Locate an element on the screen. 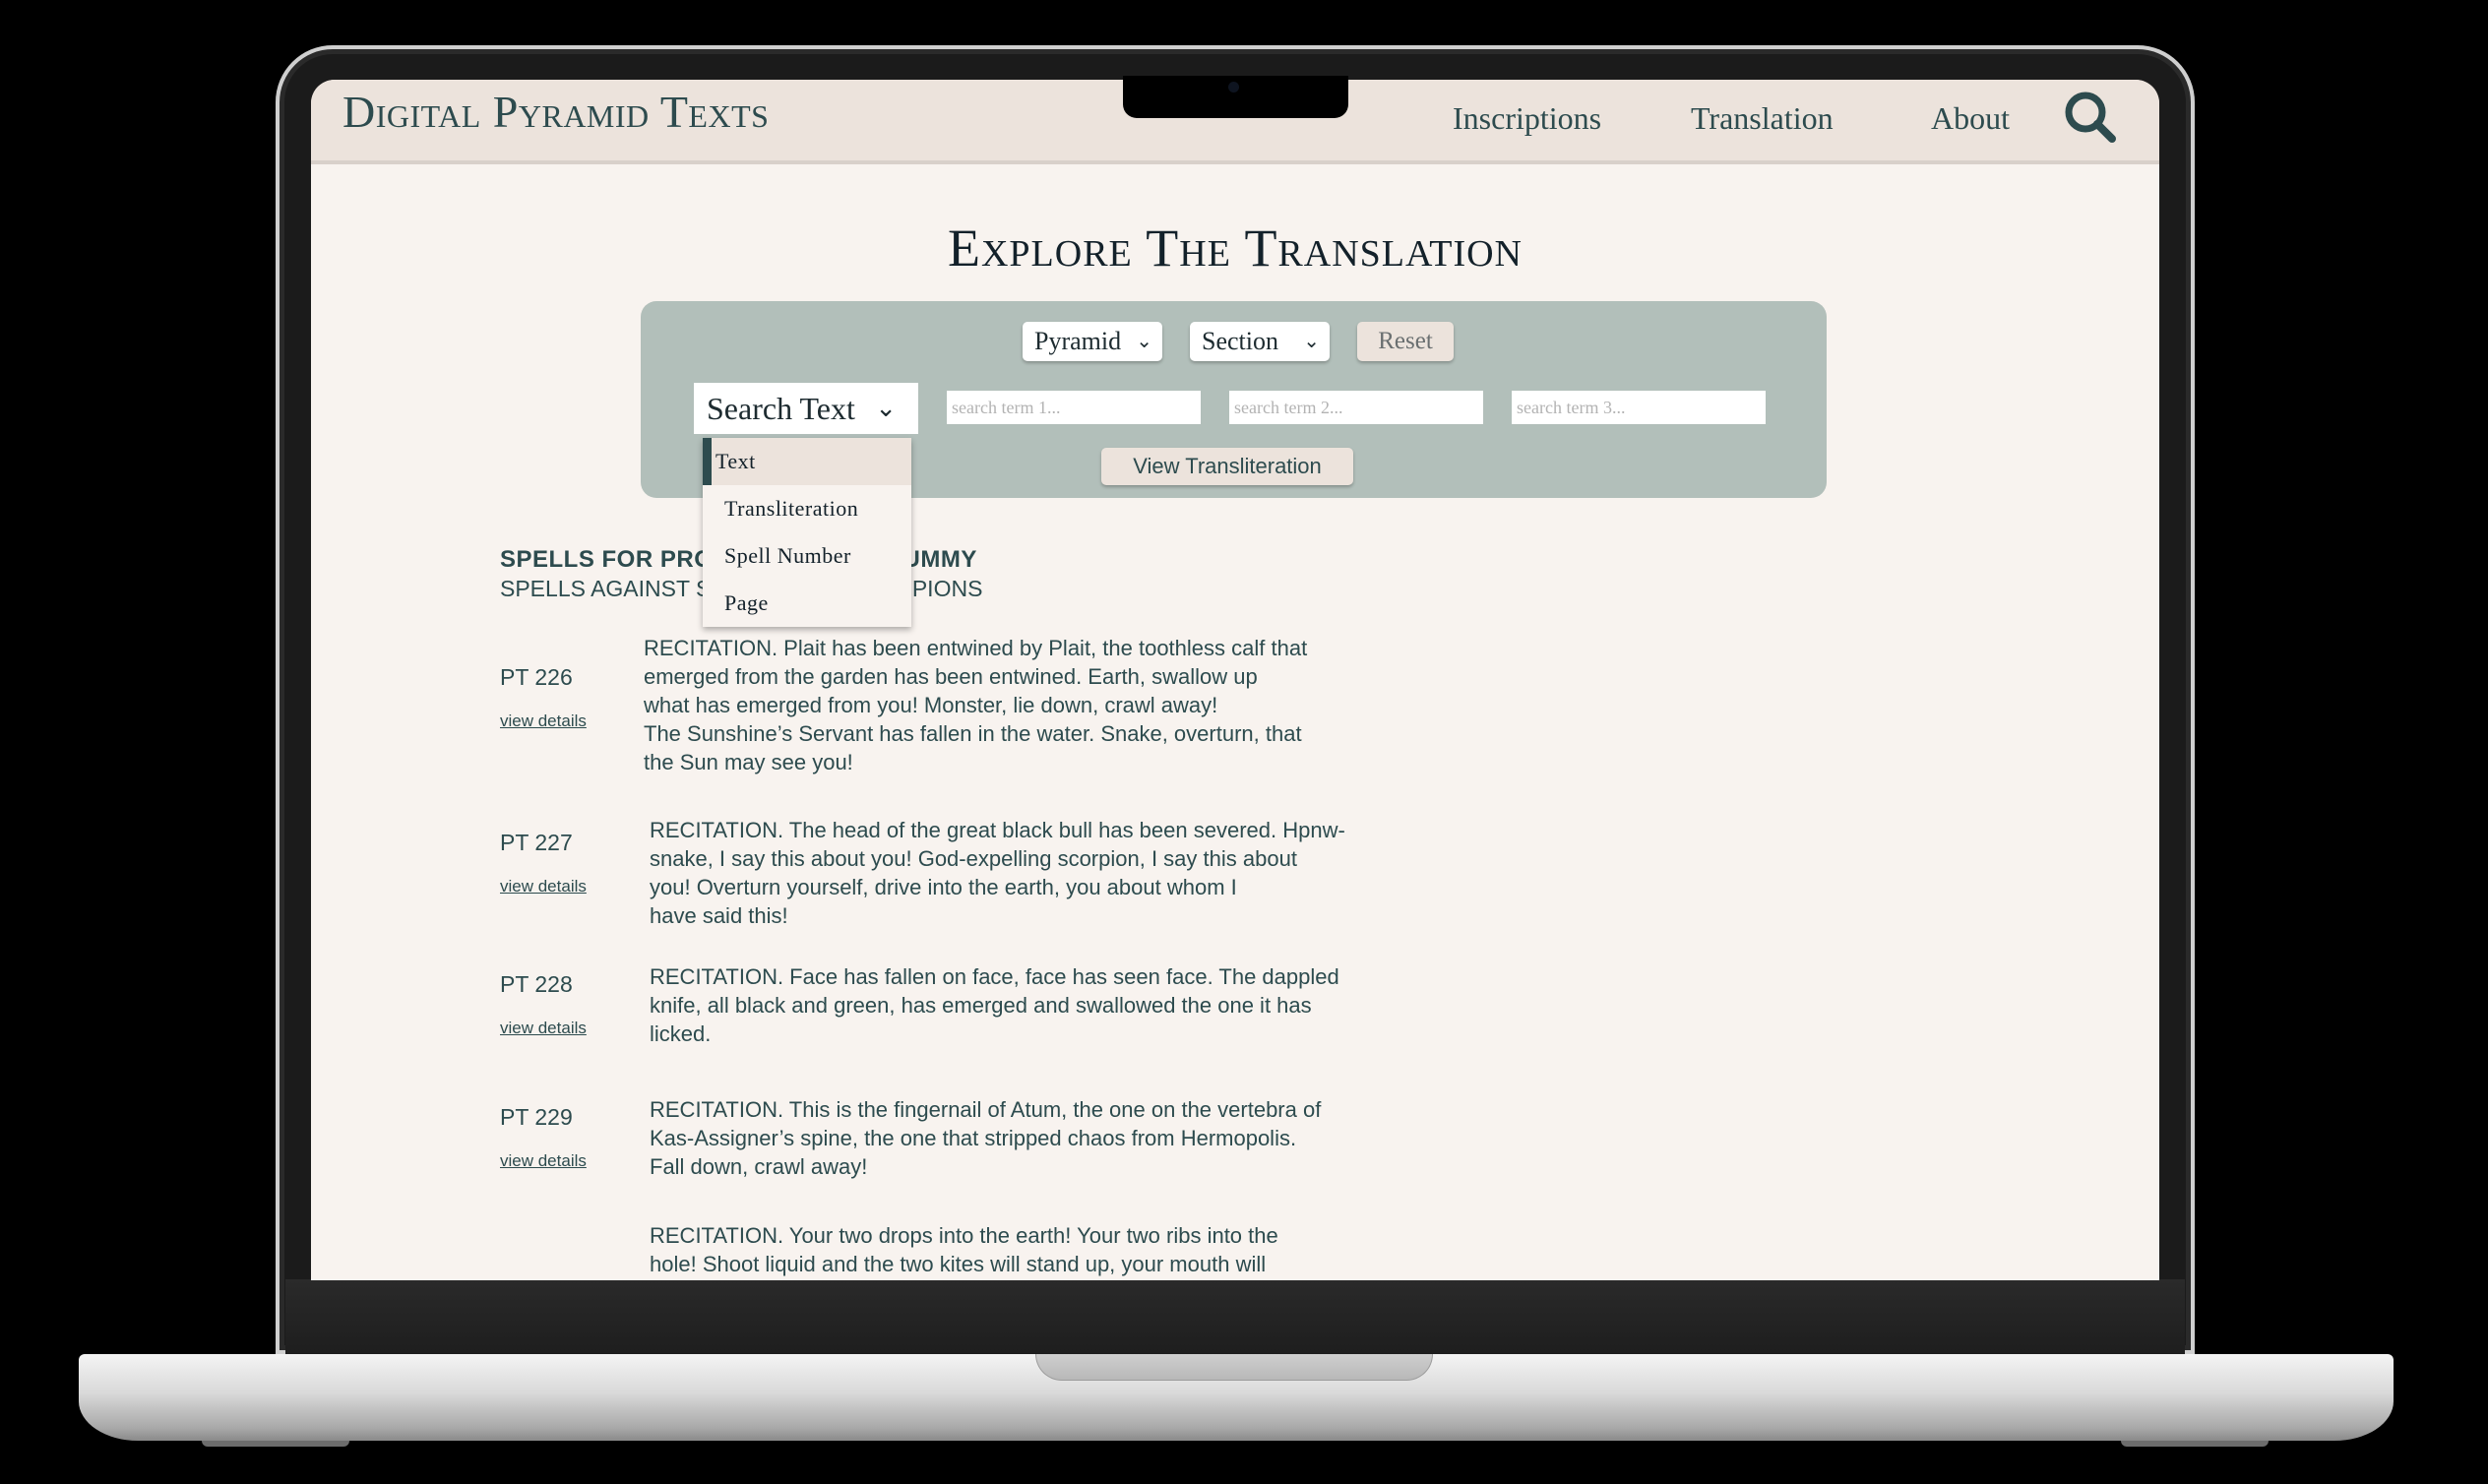  laptop-foot-right is located at coordinates (2195, 1444).